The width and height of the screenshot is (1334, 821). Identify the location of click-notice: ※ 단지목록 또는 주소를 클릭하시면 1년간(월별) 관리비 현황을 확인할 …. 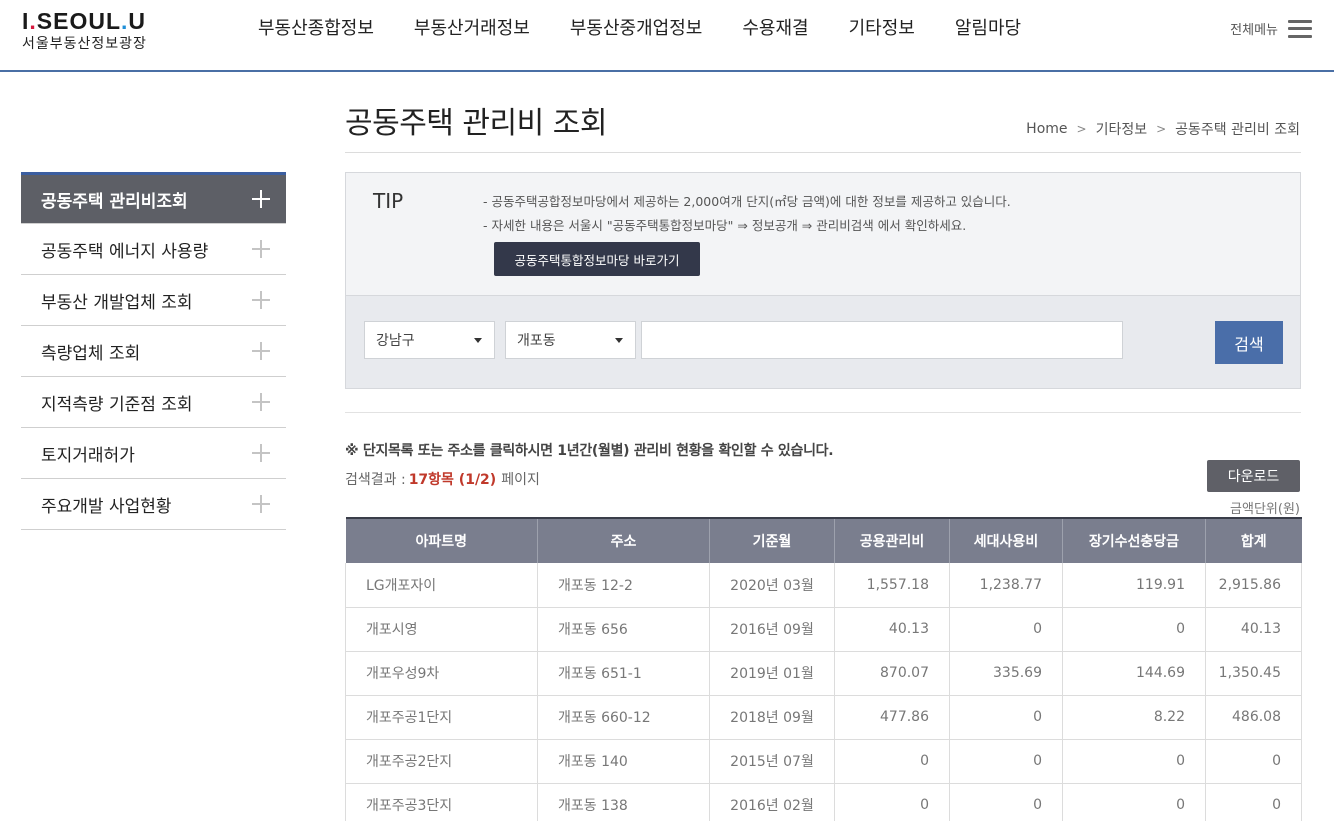
(589, 451).